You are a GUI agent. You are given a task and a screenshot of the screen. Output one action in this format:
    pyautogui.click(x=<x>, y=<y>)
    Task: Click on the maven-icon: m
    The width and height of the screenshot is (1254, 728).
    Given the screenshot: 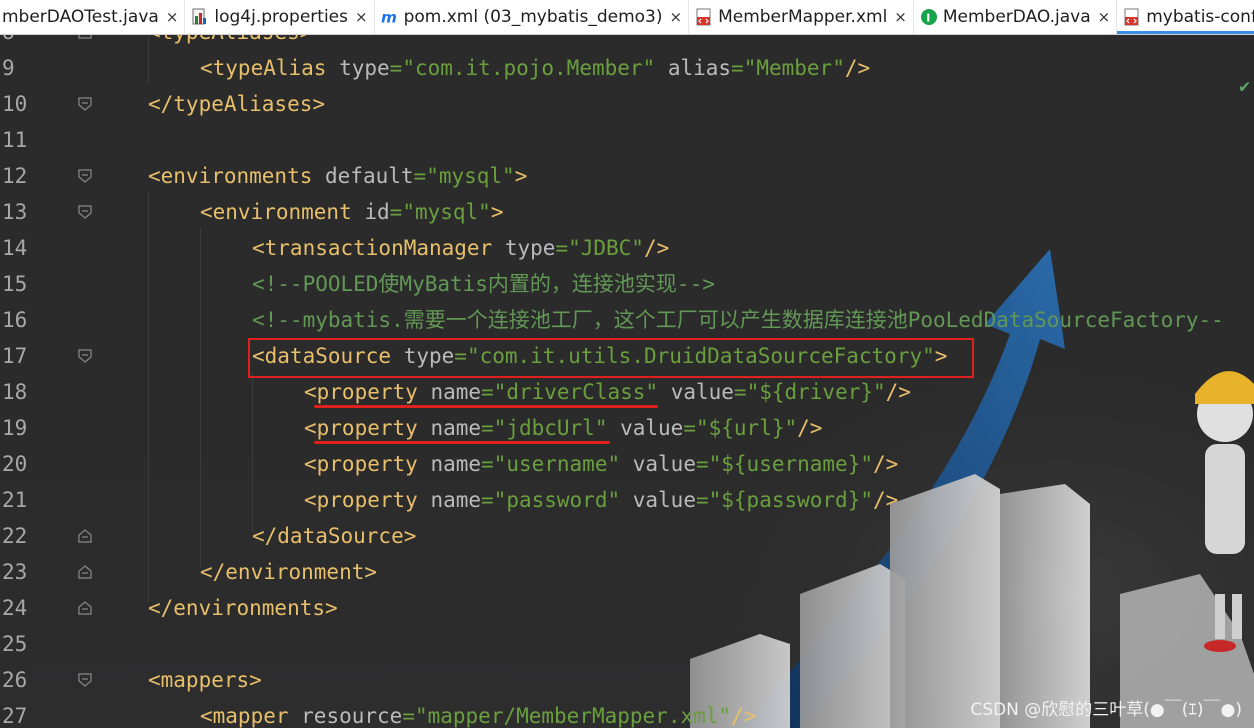 What is the action you would take?
    pyautogui.click(x=390, y=17)
    